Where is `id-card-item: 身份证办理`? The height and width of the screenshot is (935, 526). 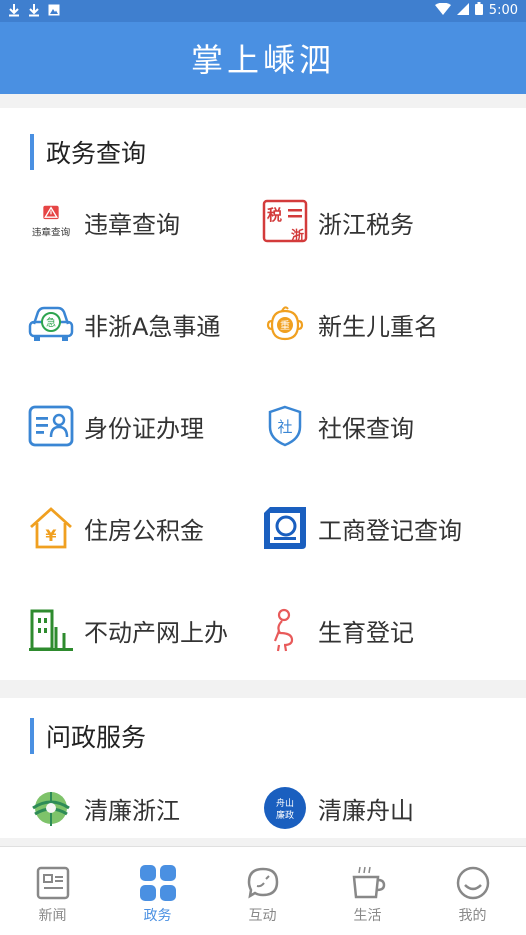
id-card-item: 身份证办理 is located at coordinates (116, 426).